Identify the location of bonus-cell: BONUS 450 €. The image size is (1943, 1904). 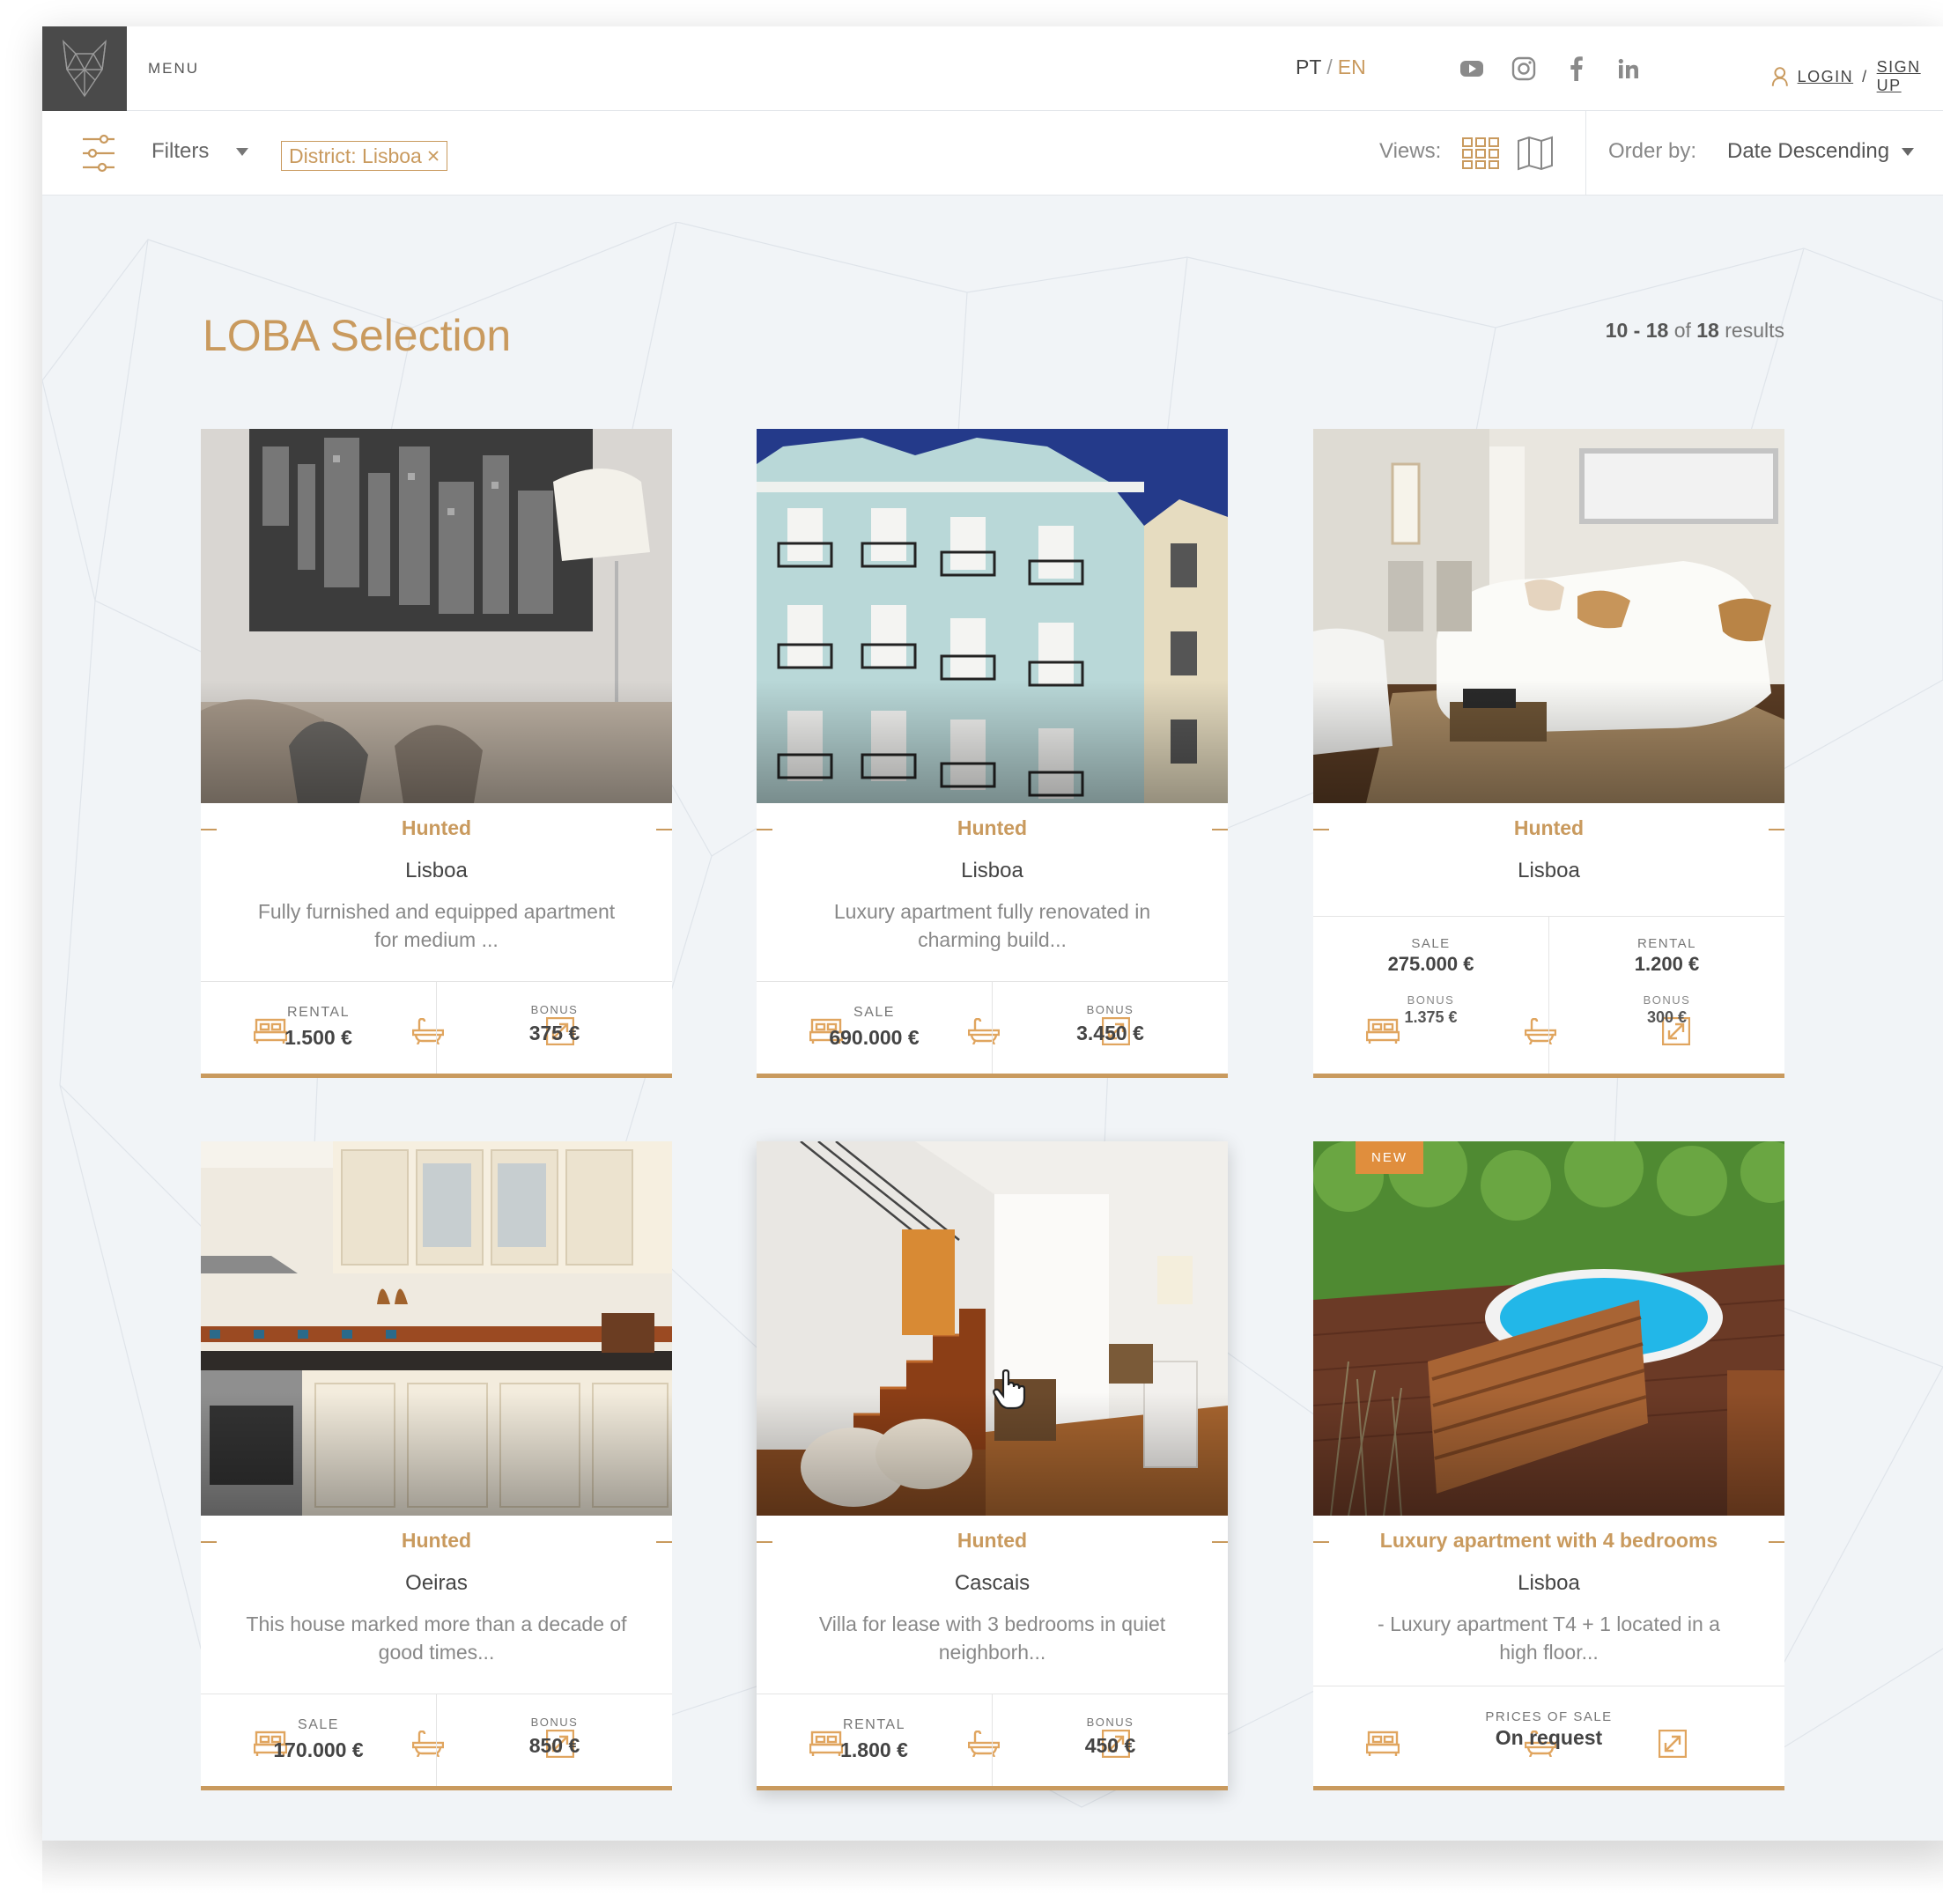
(1110, 1740).